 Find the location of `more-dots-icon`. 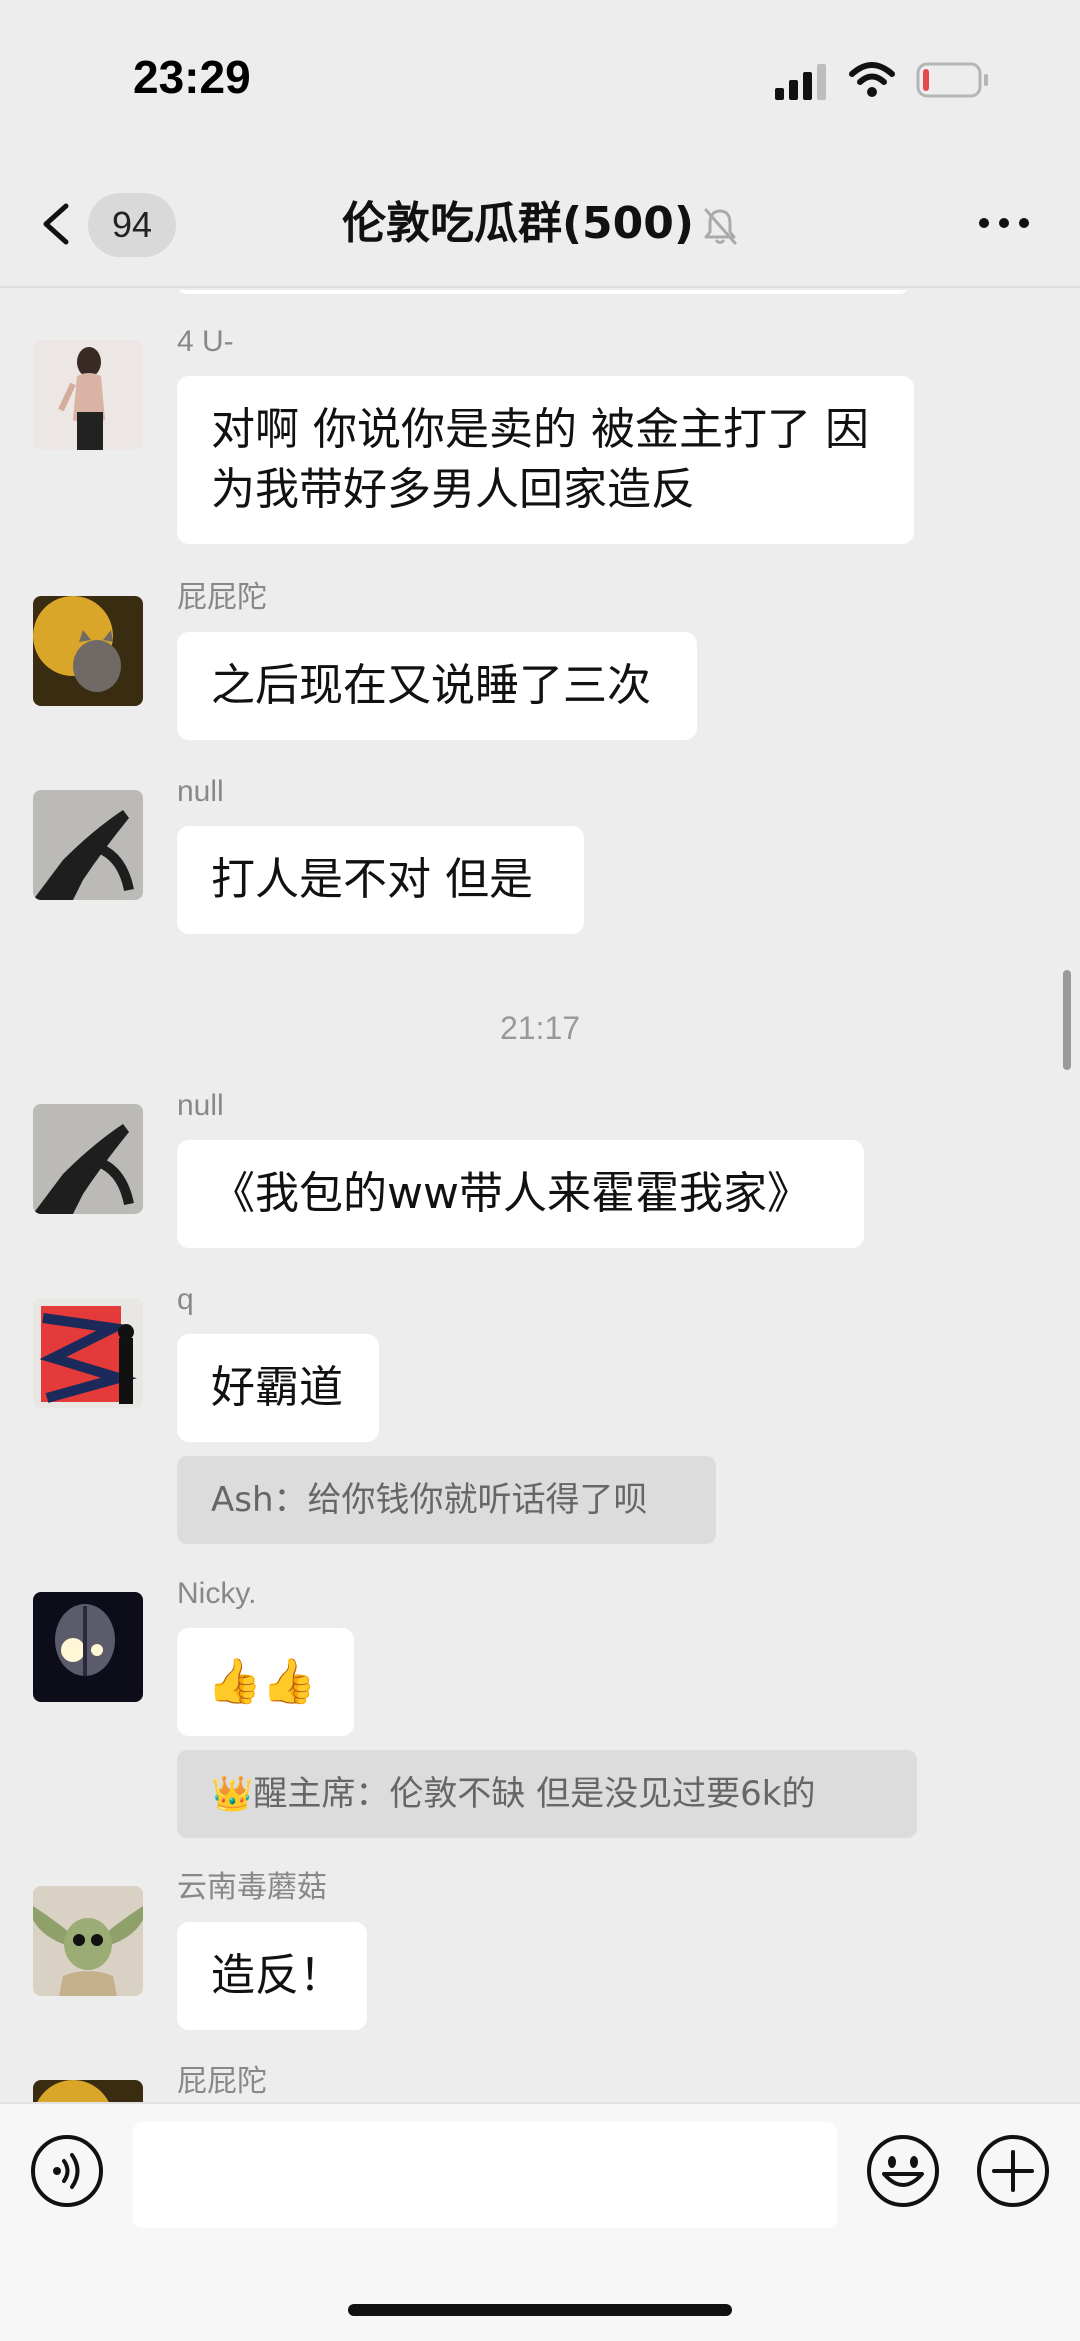

more-dots-icon is located at coordinates (1004, 223).